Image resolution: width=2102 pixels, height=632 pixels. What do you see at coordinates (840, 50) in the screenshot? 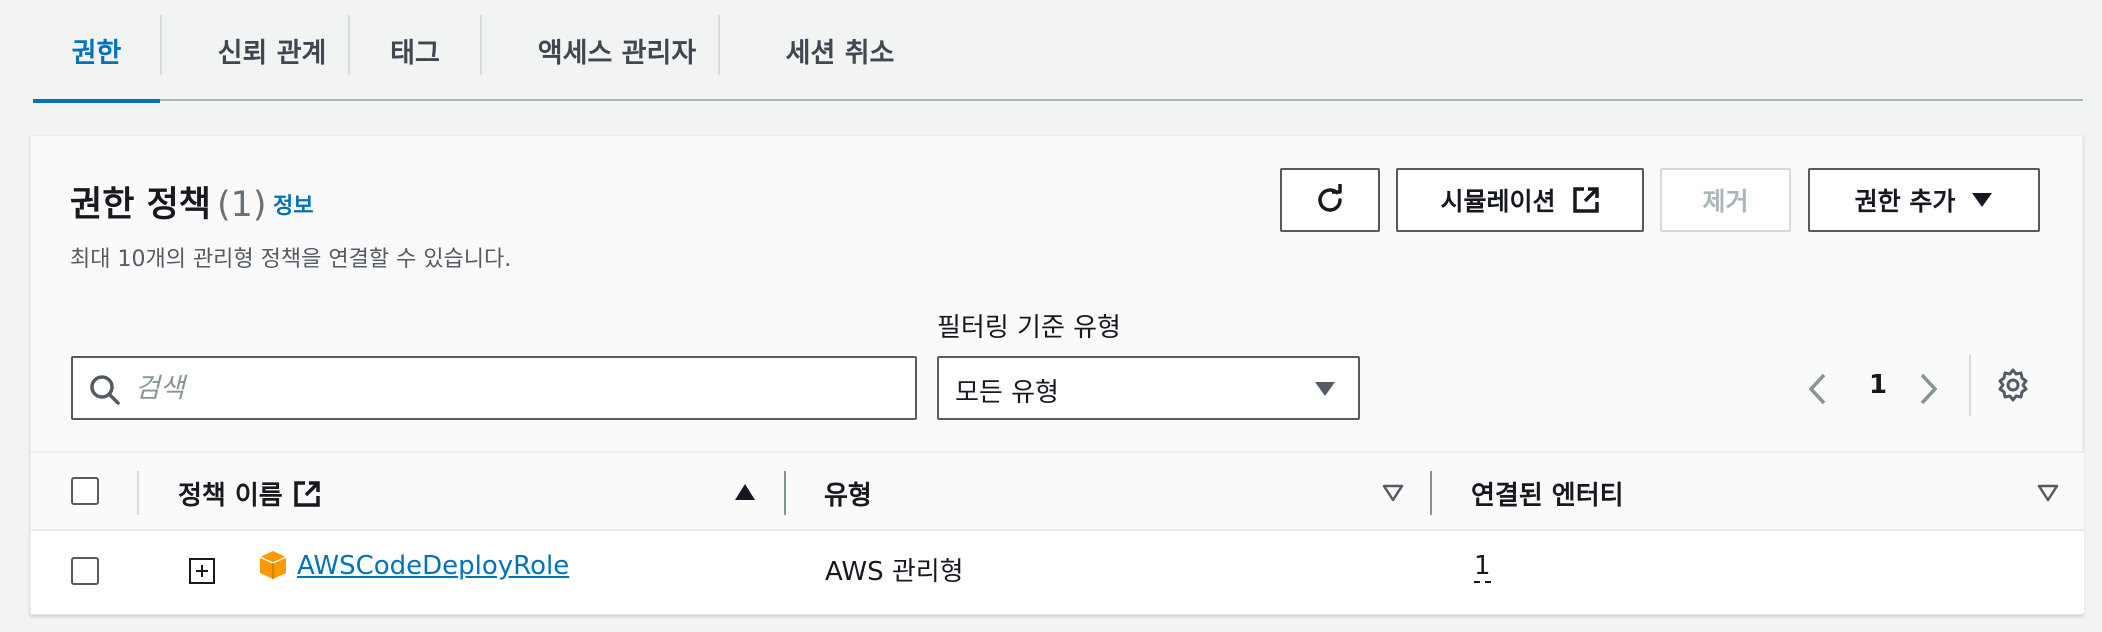
I see `tab-revoke-sessions: 세션 취소` at bounding box center [840, 50].